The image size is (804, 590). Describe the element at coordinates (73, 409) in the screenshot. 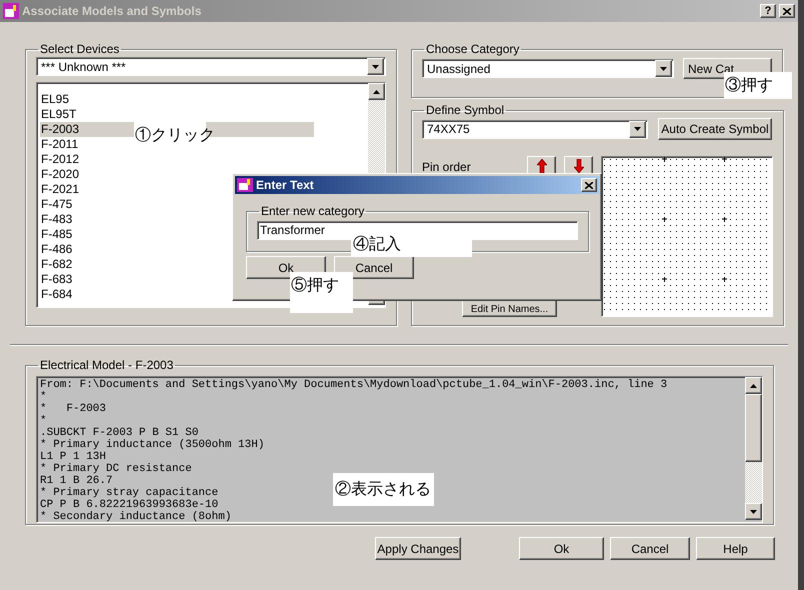

I see `code-line: * F-2003` at that location.